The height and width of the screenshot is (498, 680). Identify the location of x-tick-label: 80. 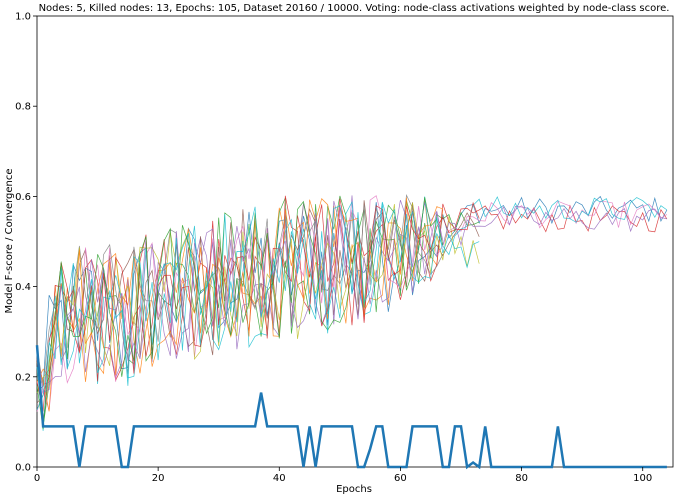
(521, 478).